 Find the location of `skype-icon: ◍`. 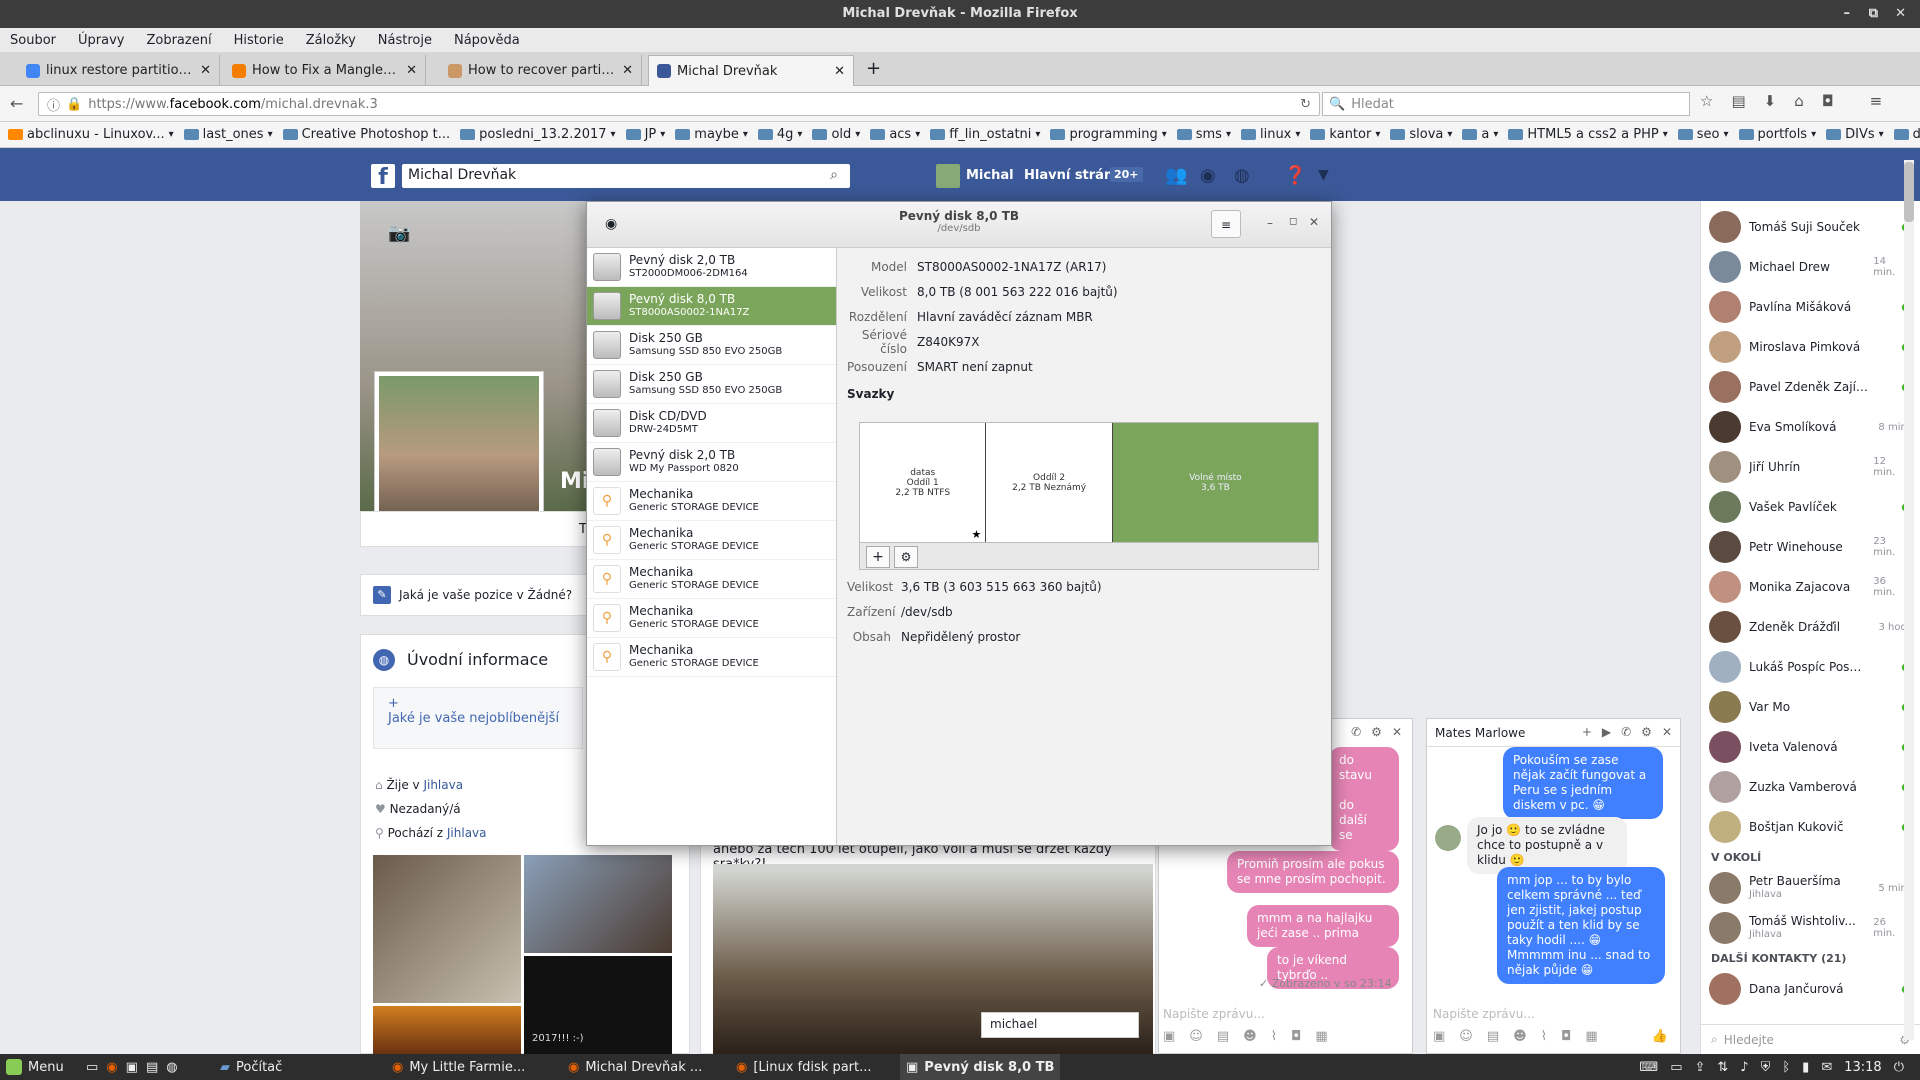

skype-icon: ◍ is located at coordinates (171, 1067).